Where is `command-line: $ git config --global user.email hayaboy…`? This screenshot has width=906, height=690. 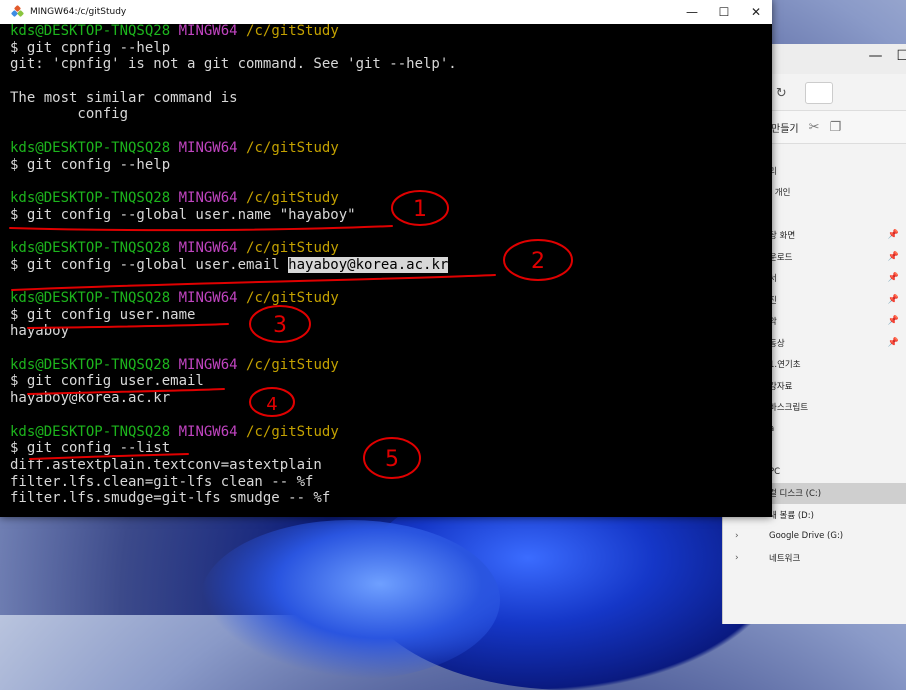 command-line: $ git config --global user.email hayaboy… is located at coordinates (390, 265).